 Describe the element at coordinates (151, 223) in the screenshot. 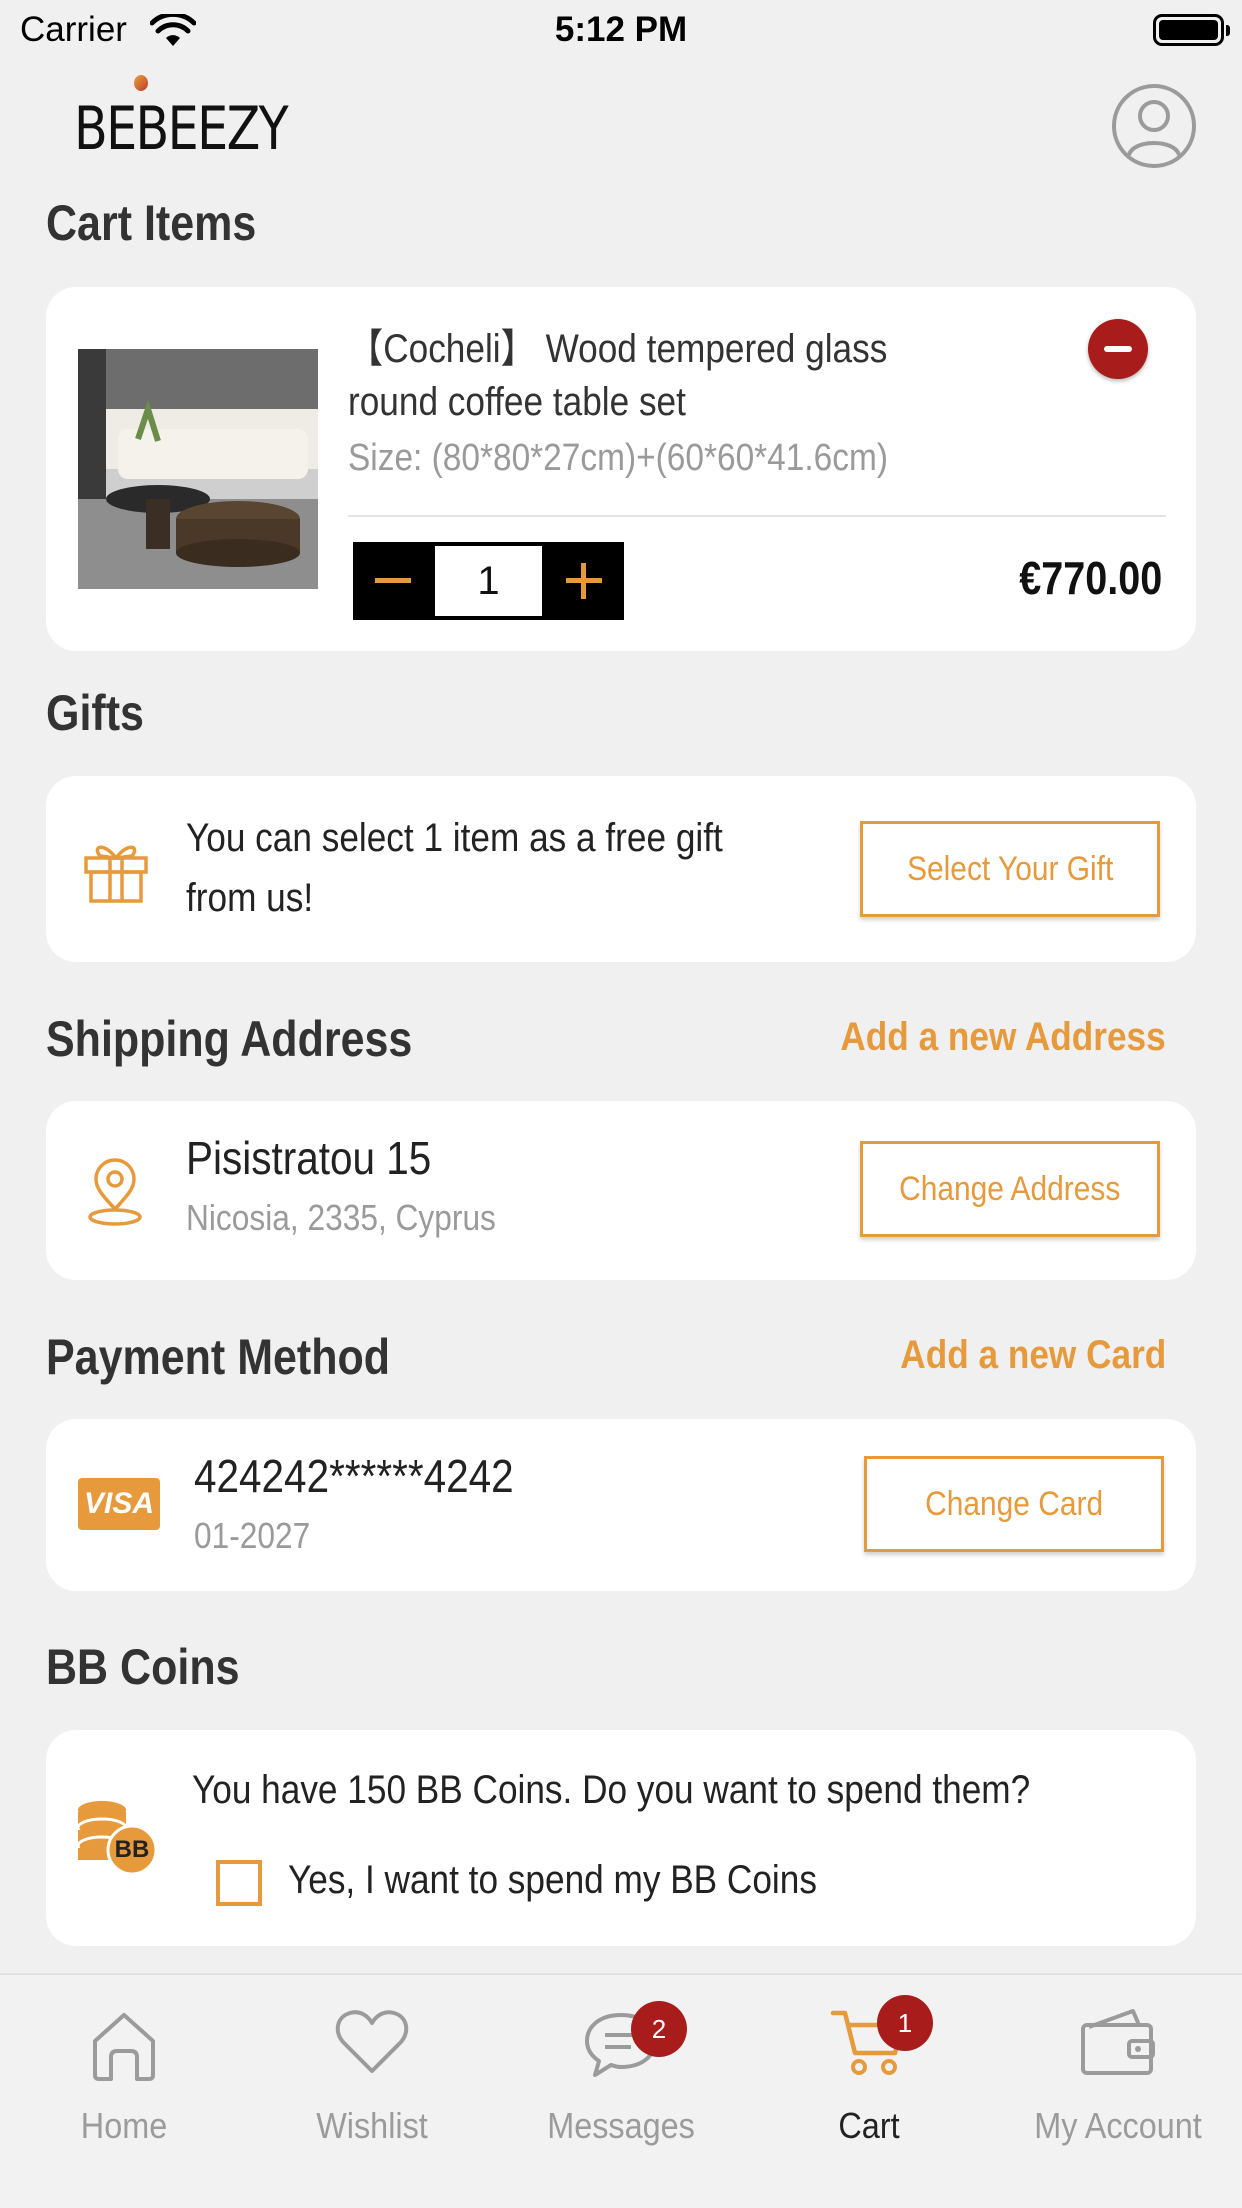

I see `cart-items-title: Cart Items` at that location.